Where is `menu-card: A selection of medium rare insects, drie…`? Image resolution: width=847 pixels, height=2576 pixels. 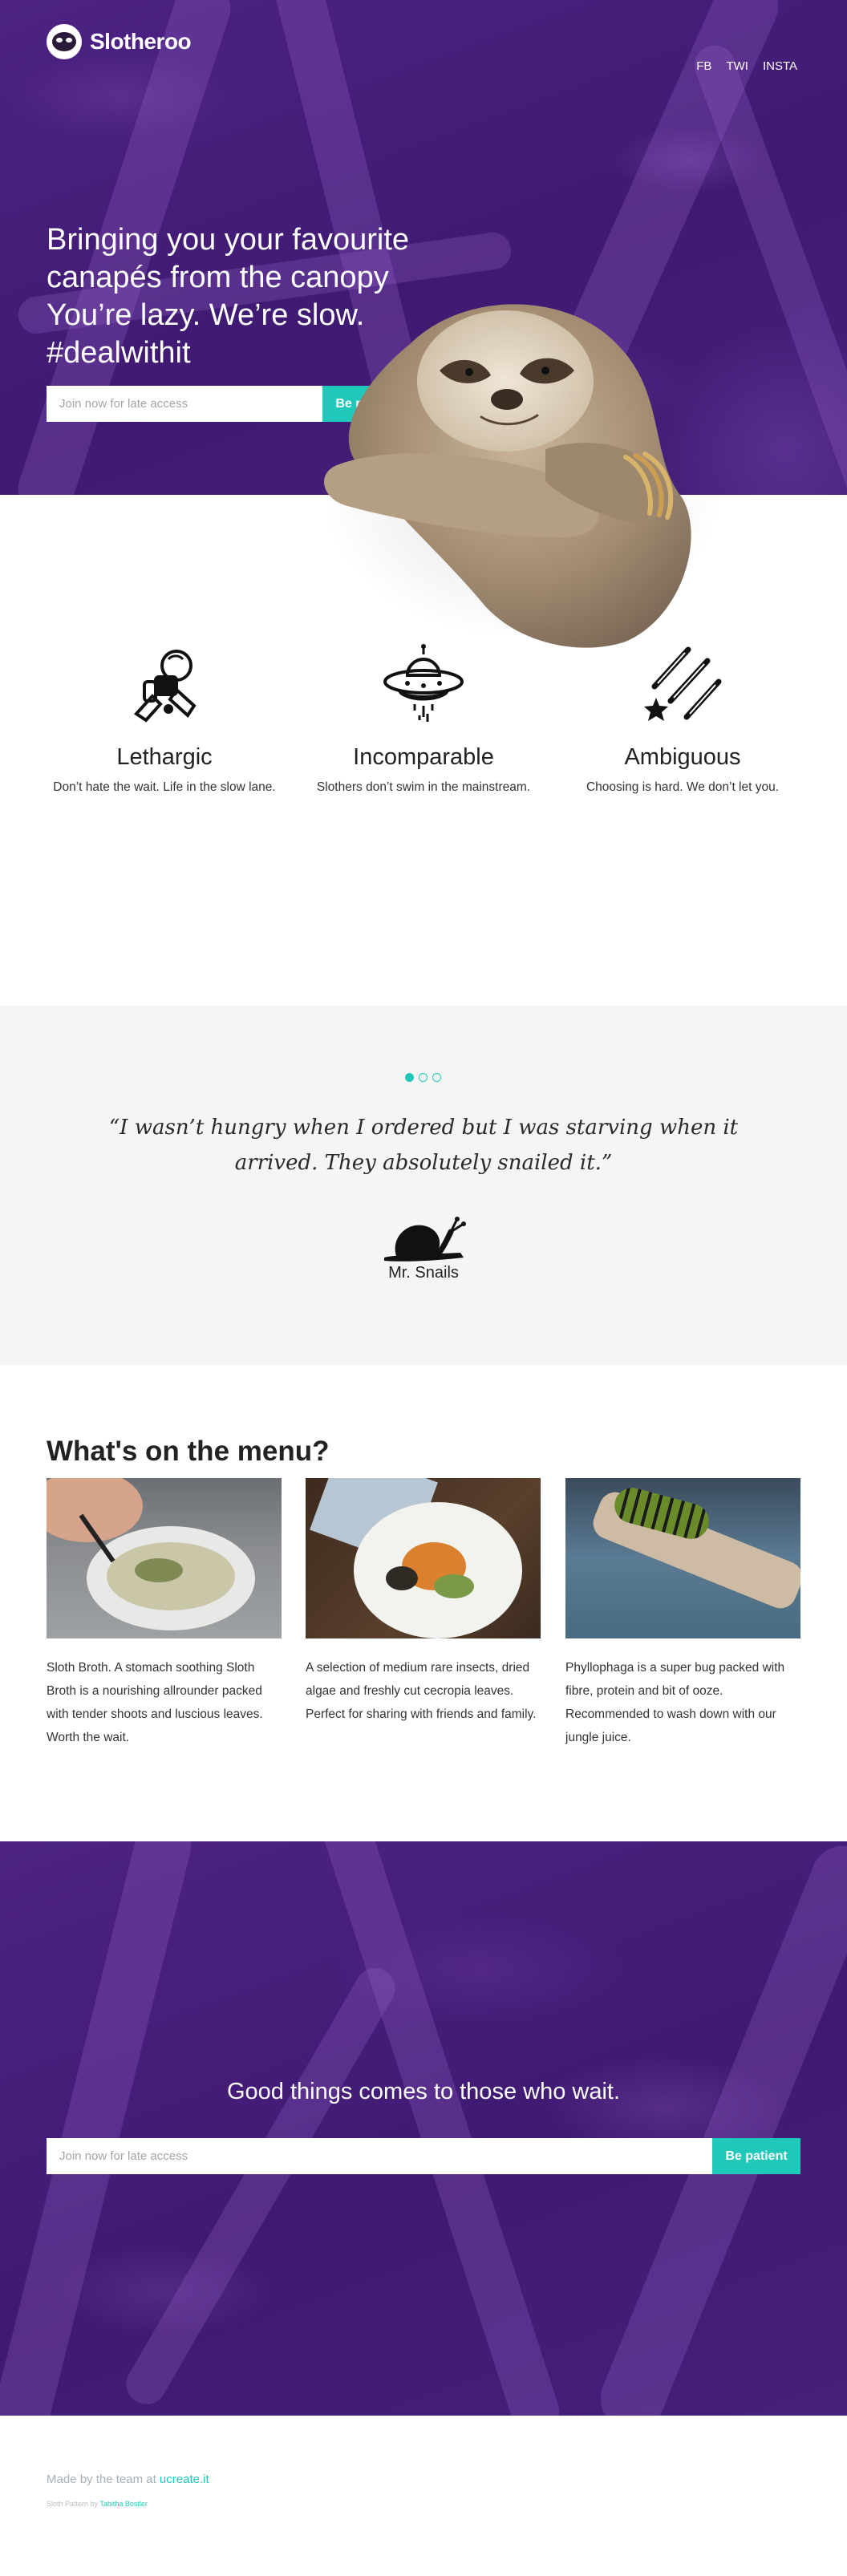
menu-card: A selection of medium rare insects, drie… is located at coordinates (423, 1602).